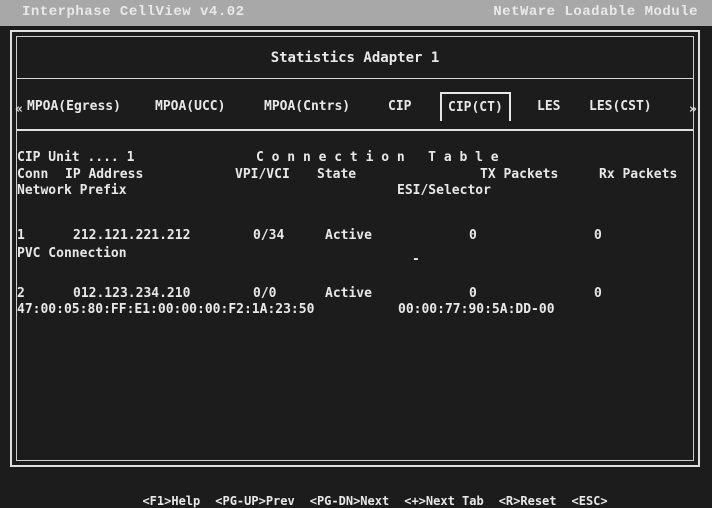 Image resolution: width=712 pixels, height=508 pixels. Describe the element at coordinates (132, 235) in the screenshot. I see `row-1-ip: 212.121.221.212` at that location.